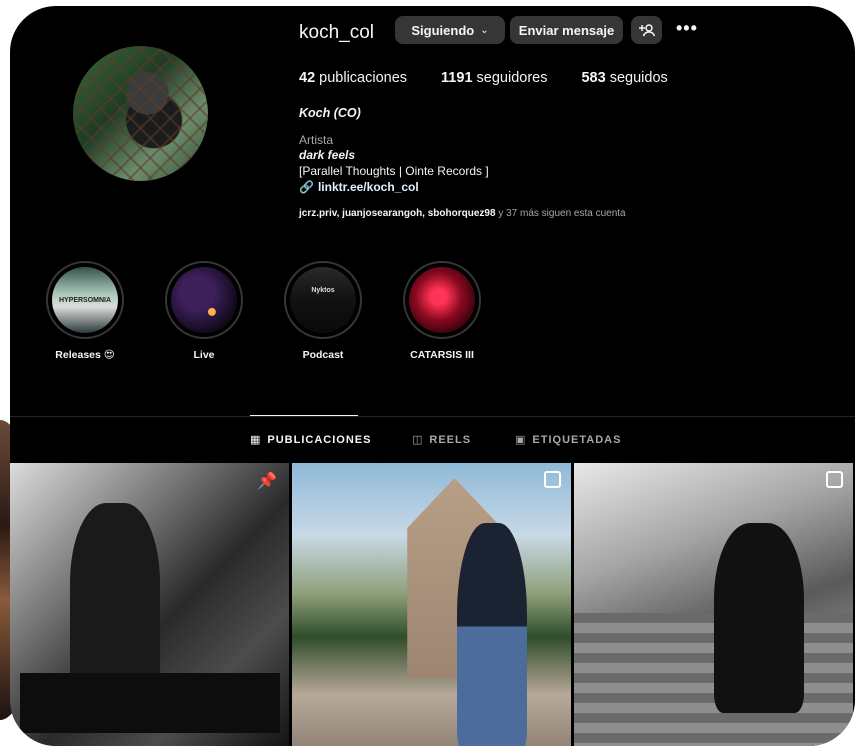 The width and height of the screenshot is (859, 746). I want to click on highlight-cover: Nyktos, so click(323, 300).